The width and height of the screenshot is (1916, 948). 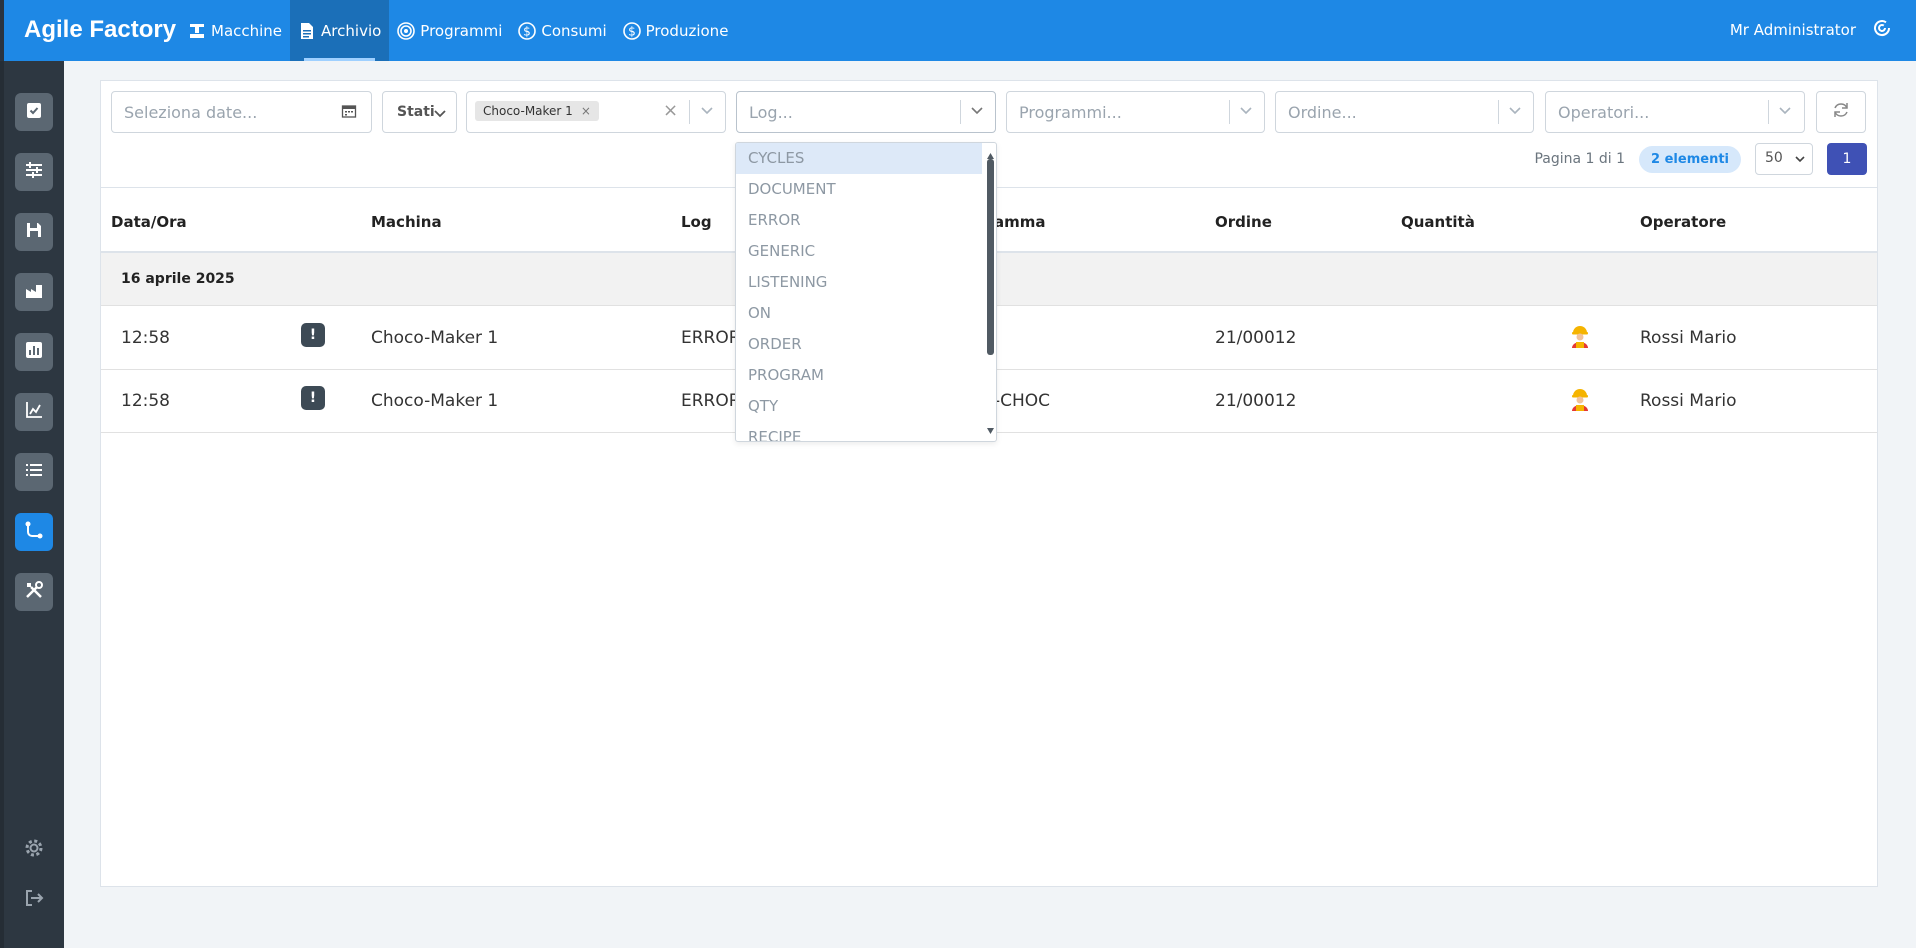 What do you see at coordinates (866, 220) in the screenshot?
I see `log-option-error: ERROR` at bounding box center [866, 220].